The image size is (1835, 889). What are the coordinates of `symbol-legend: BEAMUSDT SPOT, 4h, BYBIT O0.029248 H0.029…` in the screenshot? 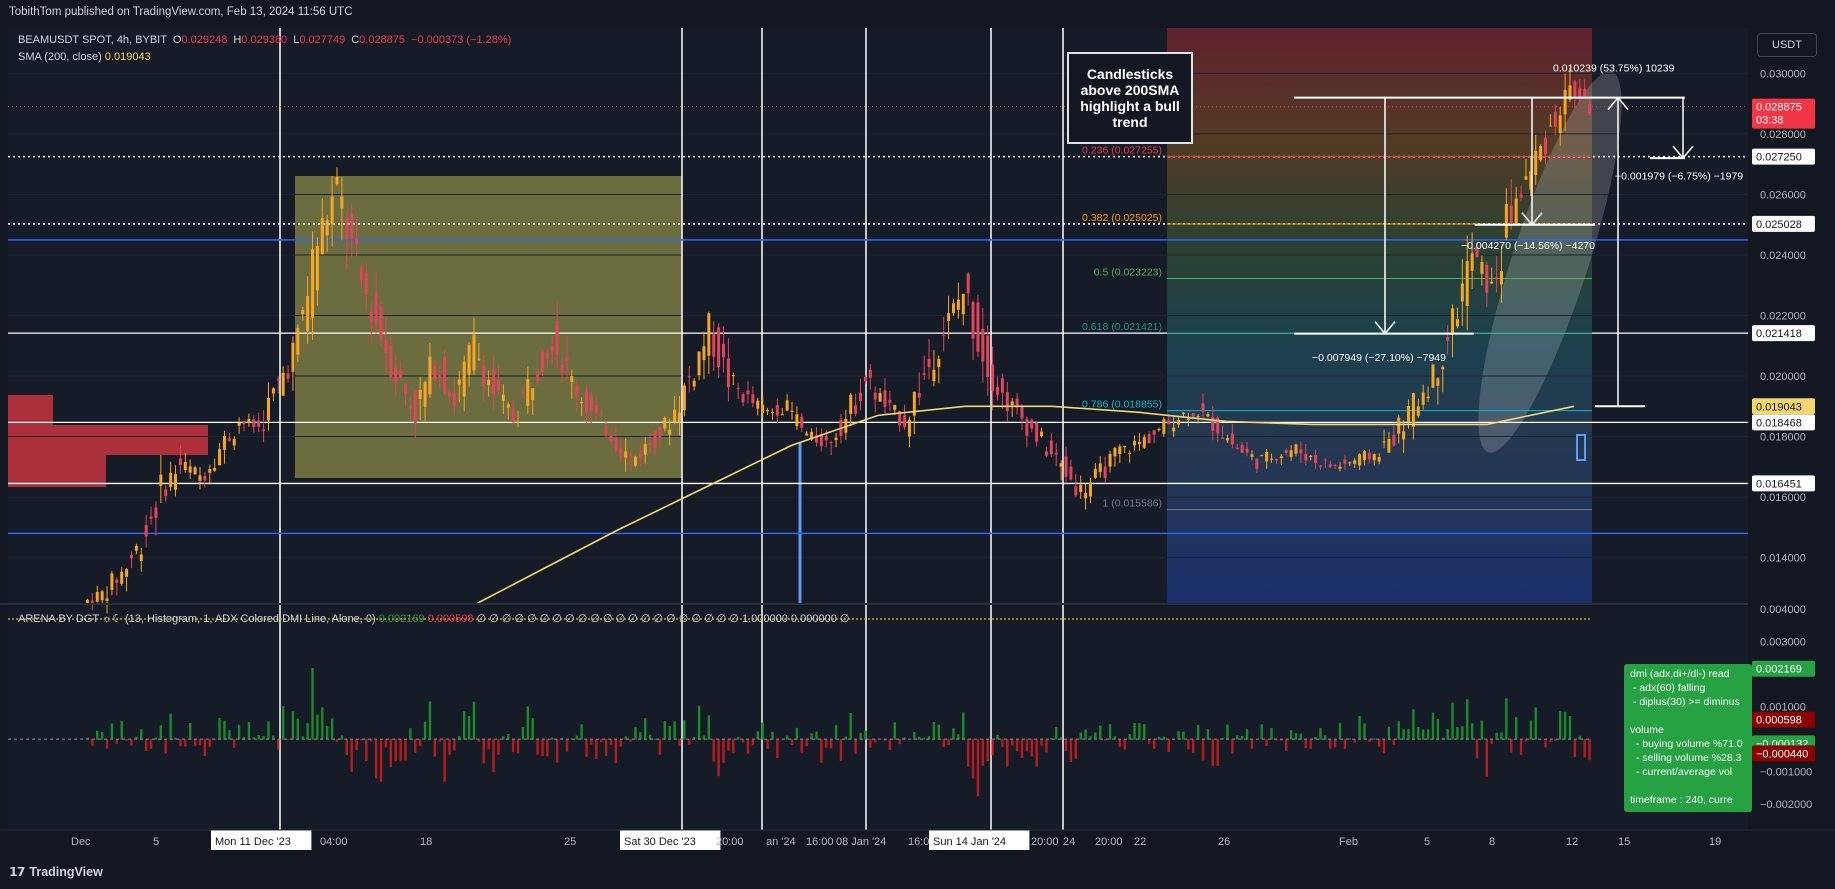 It's located at (267, 40).